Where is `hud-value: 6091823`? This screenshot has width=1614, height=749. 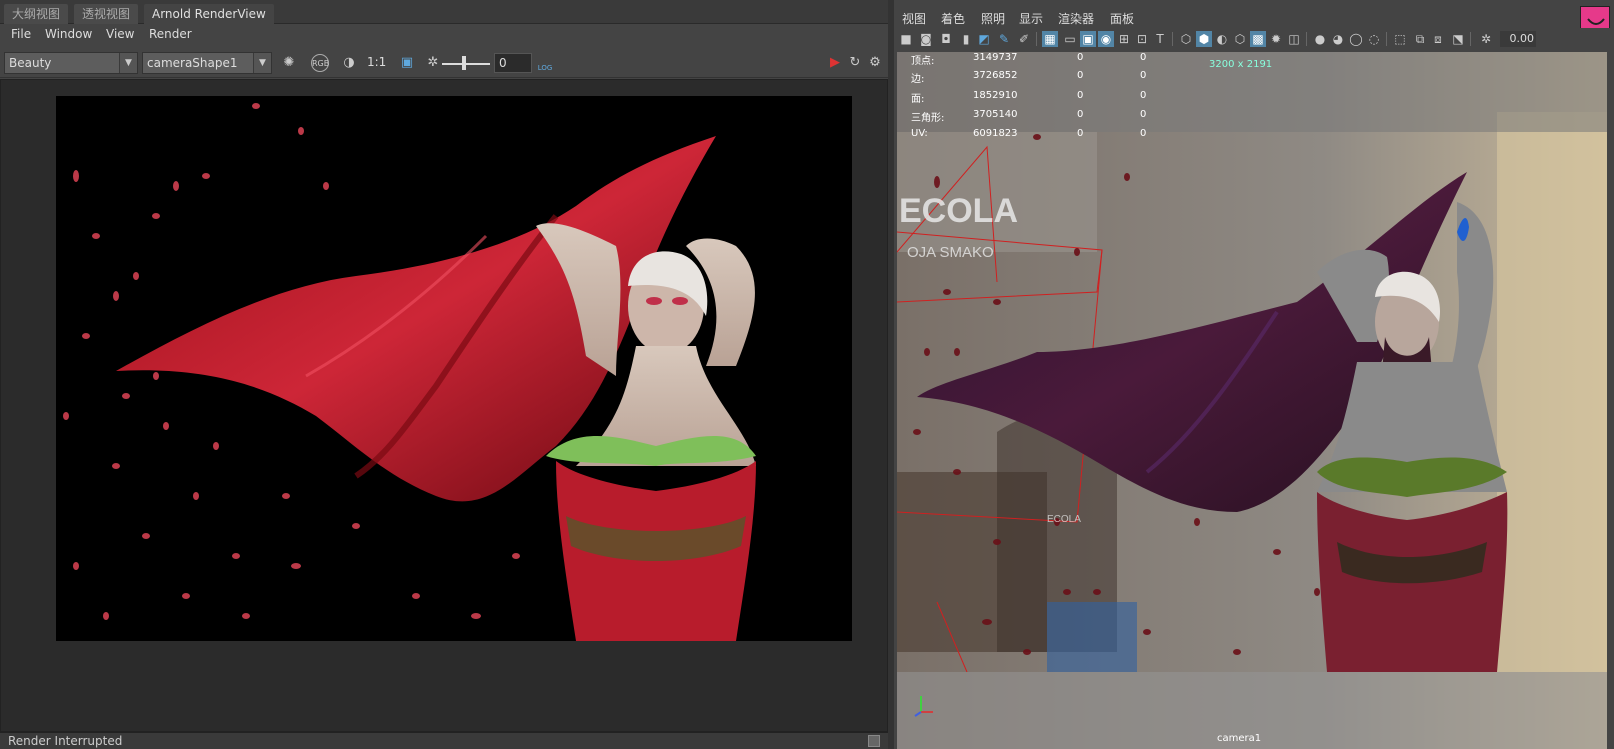
hud-value: 6091823 is located at coordinates (995, 133).